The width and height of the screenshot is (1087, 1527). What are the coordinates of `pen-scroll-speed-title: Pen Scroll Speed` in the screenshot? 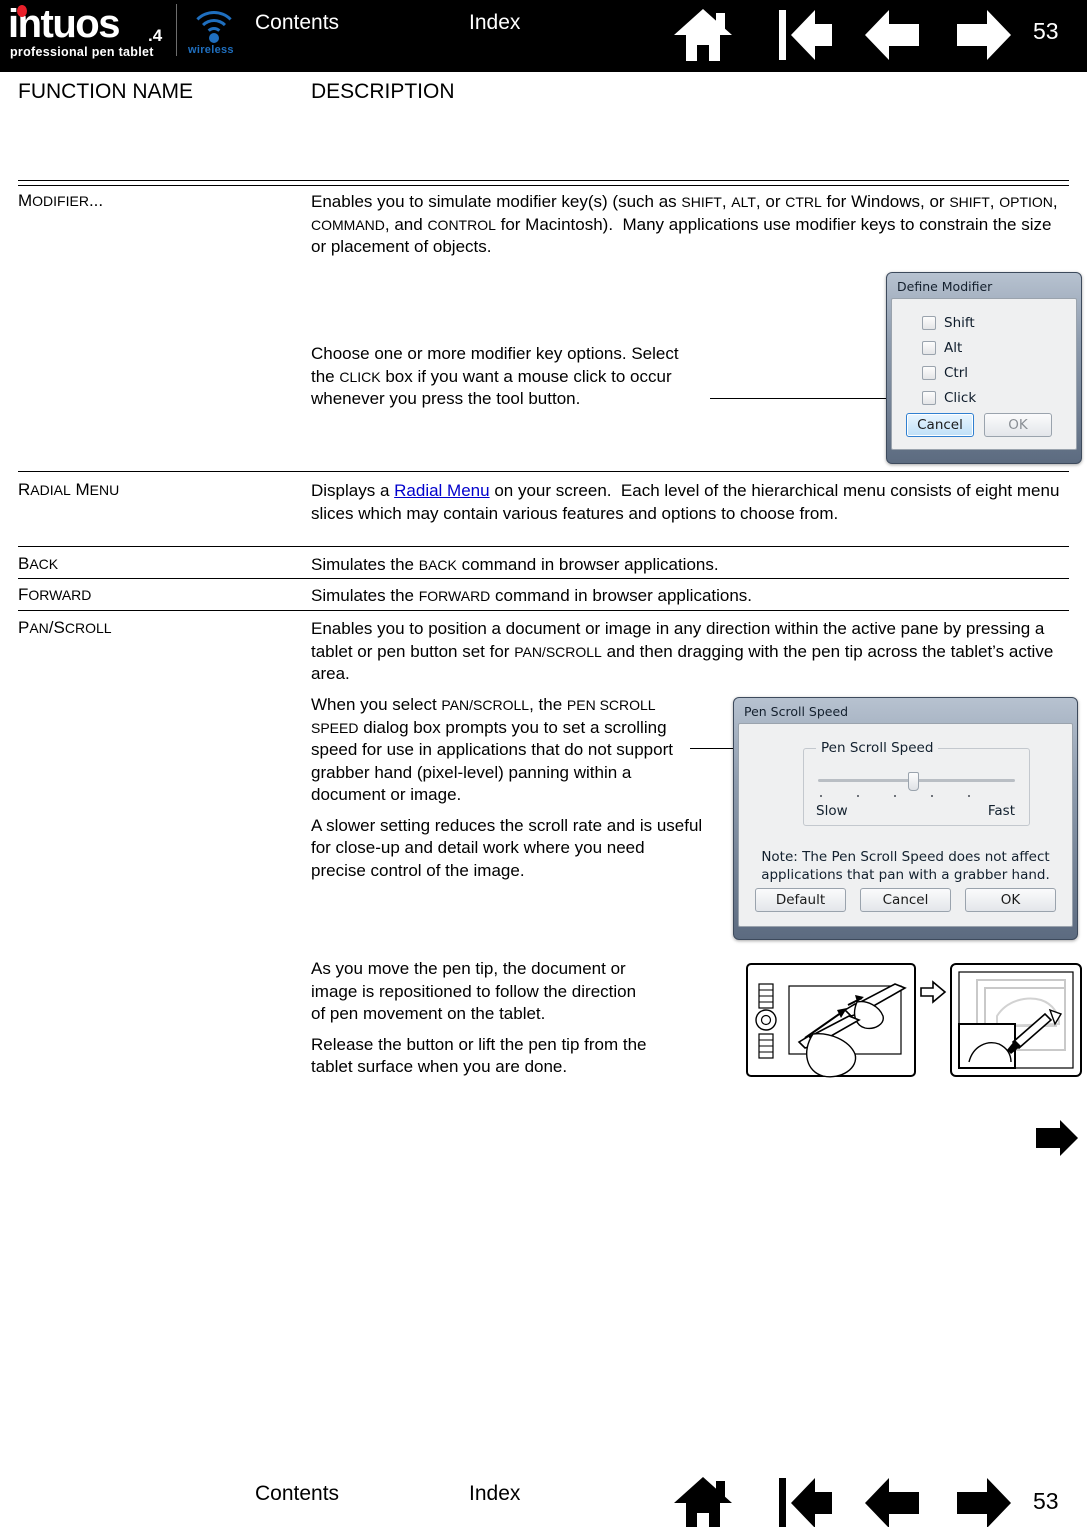 It's located at (796, 711).